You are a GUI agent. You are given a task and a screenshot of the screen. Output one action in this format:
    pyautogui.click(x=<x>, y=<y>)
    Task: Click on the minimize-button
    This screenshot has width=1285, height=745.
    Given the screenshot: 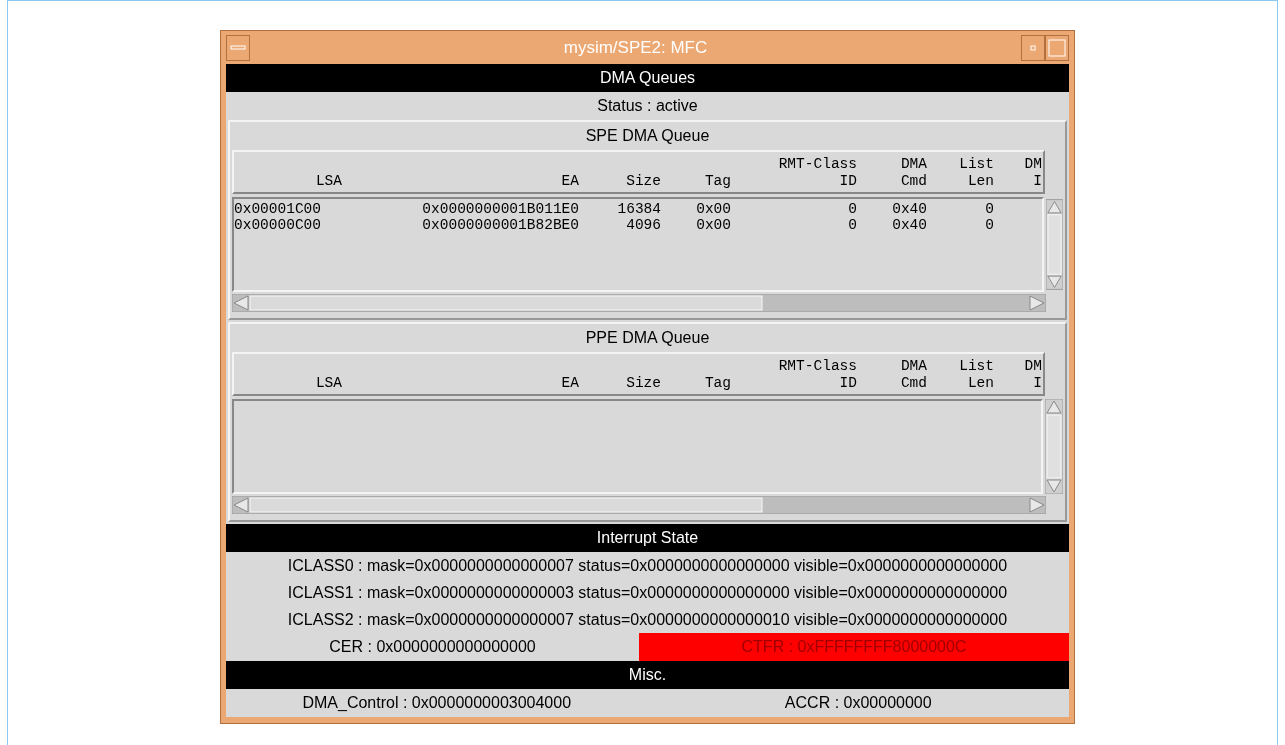 What is the action you would take?
    pyautogui.click(x=1033, y=47)
    